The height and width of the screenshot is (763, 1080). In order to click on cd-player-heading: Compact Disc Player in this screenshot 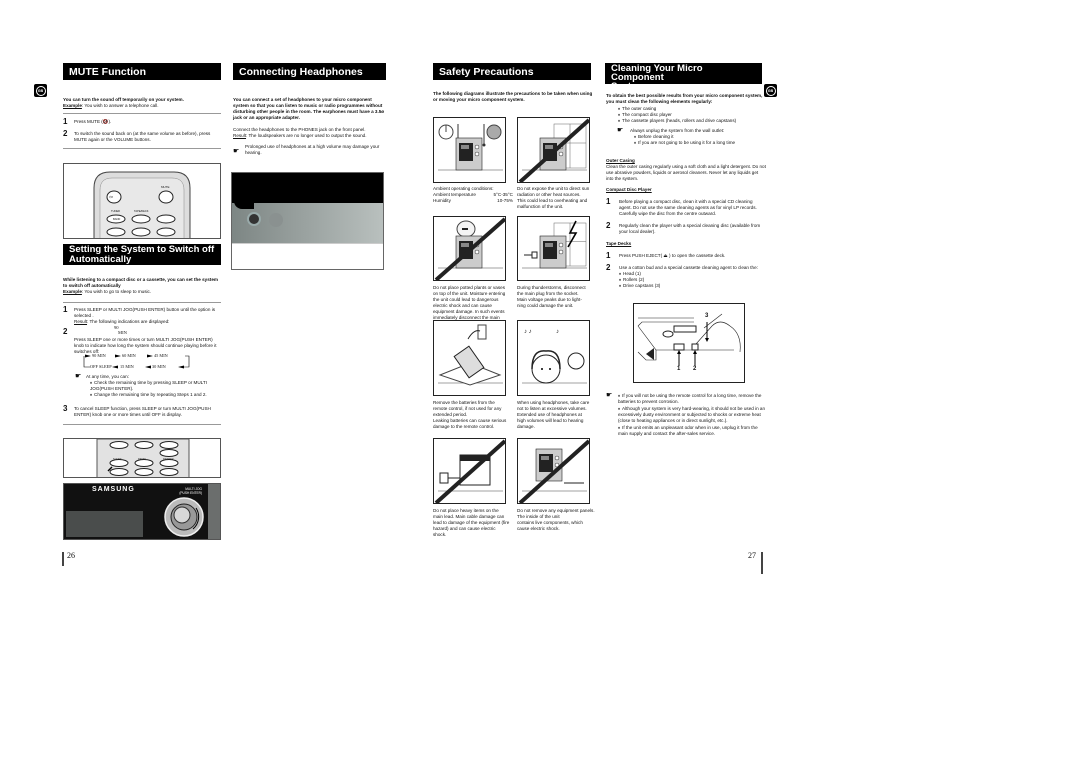, I will do `click(629, 189)`.